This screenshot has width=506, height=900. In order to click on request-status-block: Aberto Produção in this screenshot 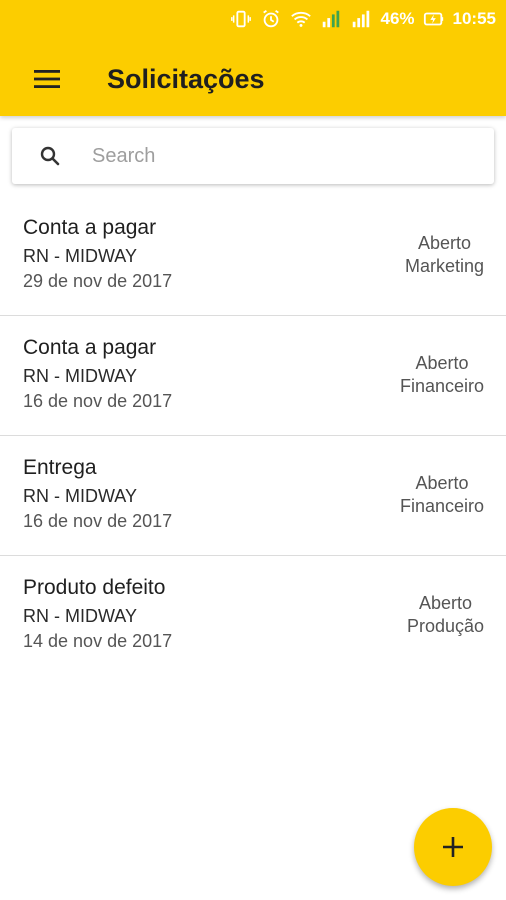, I will do `click(445, 615)`.